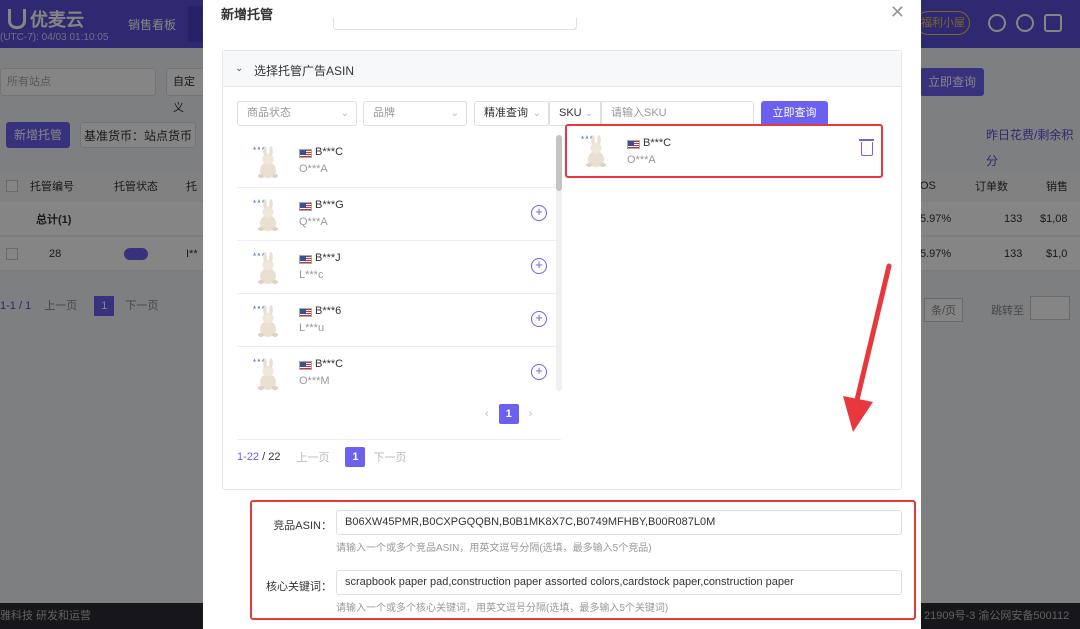  I want to click on scrollbar-thumb, so click(559, 163).